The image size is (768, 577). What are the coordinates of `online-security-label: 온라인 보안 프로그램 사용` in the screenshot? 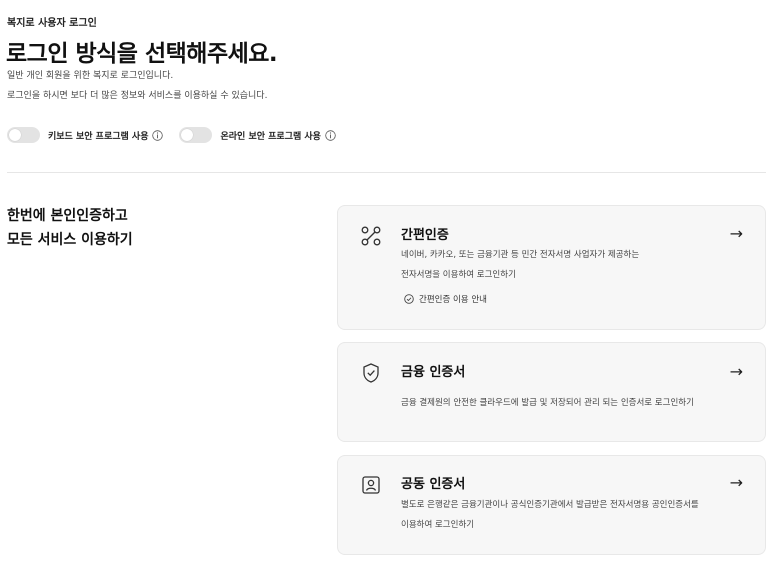 It's located at (270, 136).